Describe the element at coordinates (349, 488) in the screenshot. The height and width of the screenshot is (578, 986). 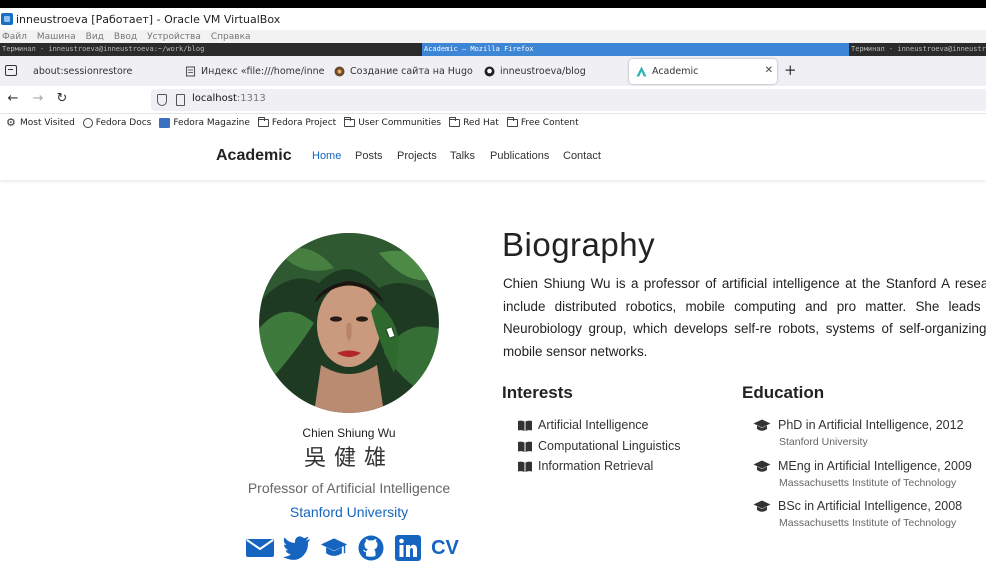
I see `profile-role: Professor of Artificial Intelligence` at that location.